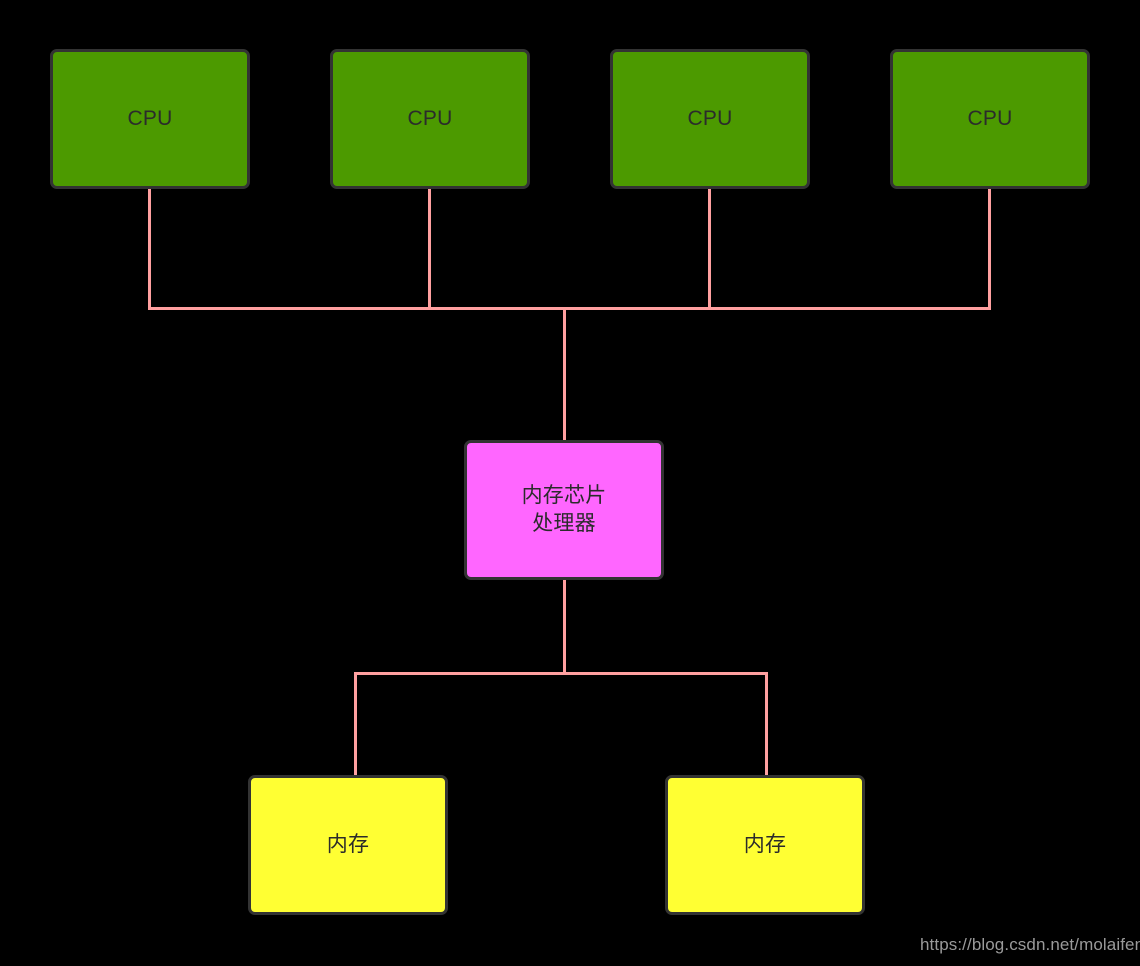  I want to click on node-label-cpu-2: CPU, so click(430, 119).